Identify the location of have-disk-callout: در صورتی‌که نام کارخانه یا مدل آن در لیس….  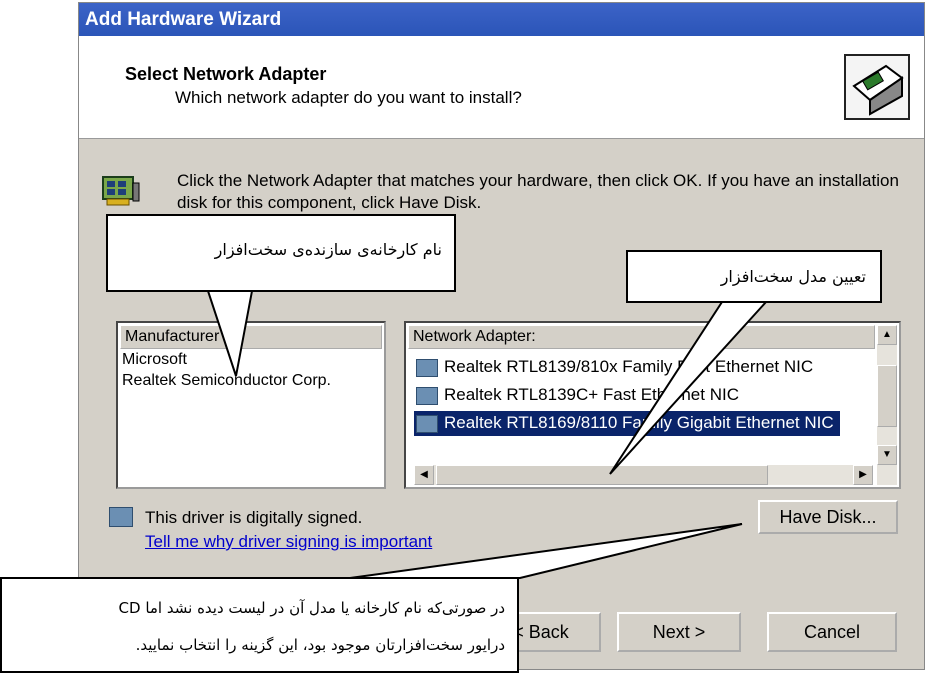
(259, 625).